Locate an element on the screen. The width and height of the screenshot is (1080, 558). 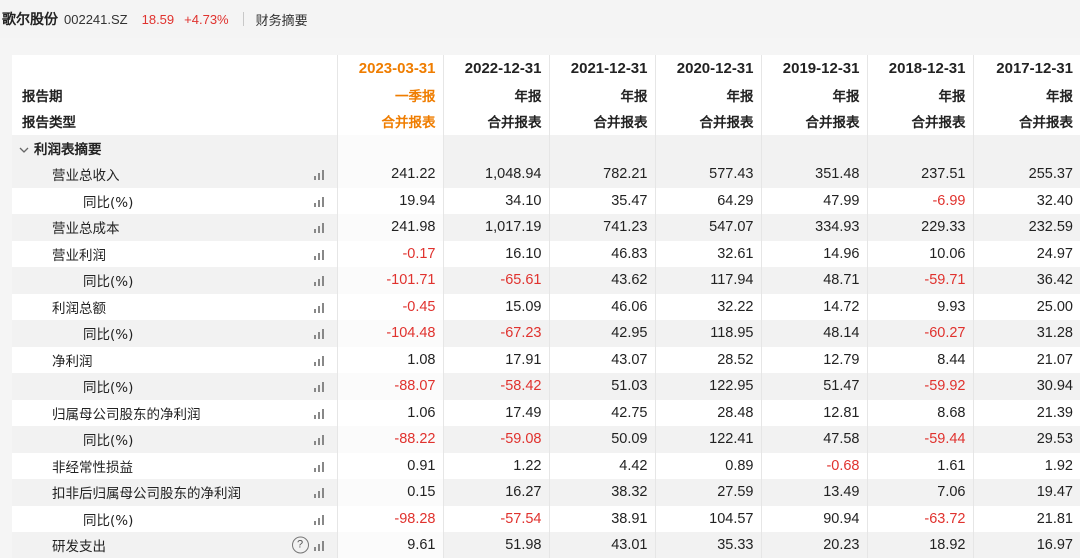
value-cell: 42.75 is located at coordinates (601, 412).